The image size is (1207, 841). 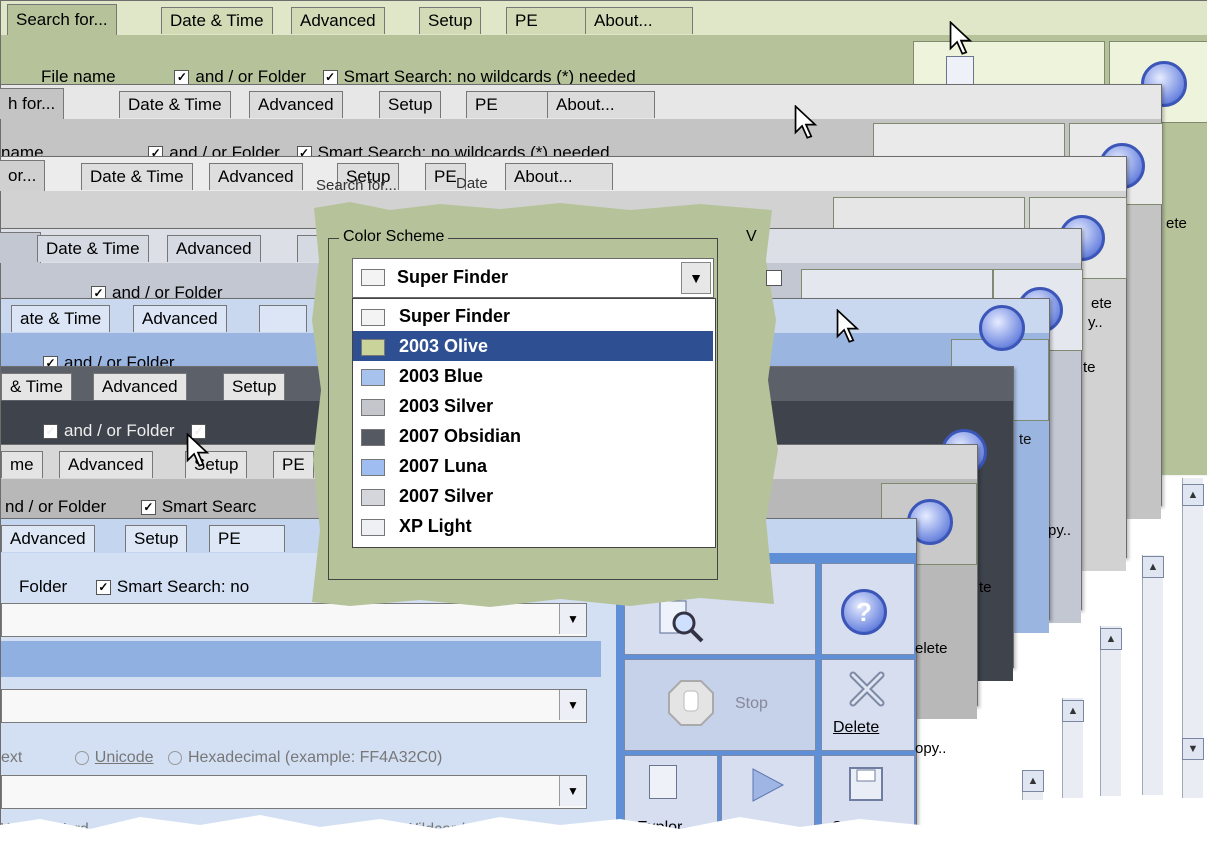 What do you see at coordinates (603, 828) in the screenshot?
I see `torn-bottom-edge` at bounding box center [603, 828].